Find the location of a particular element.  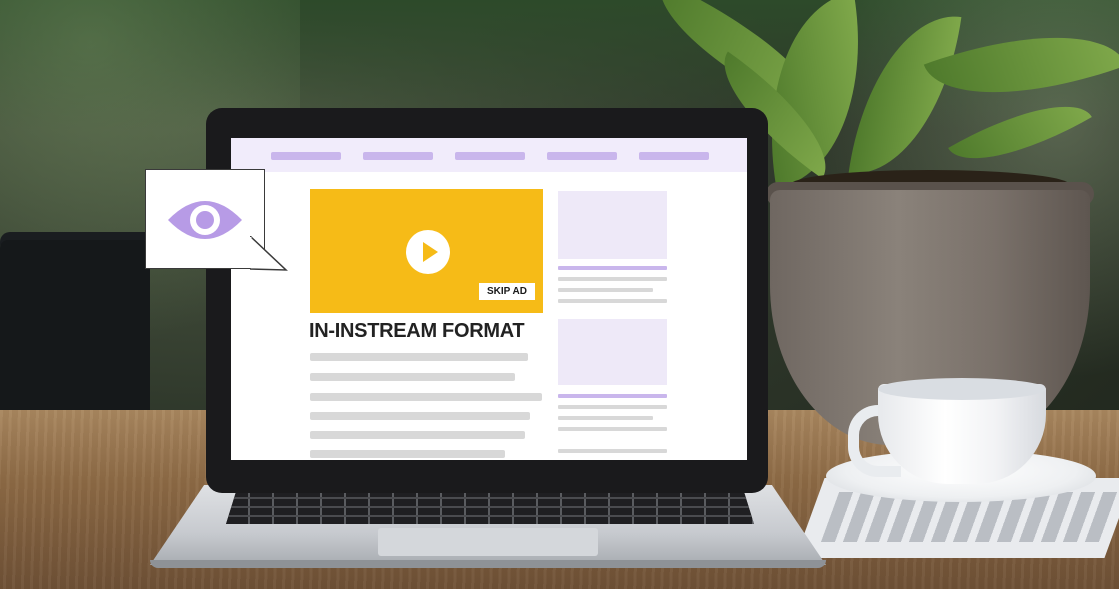

cup-rim is located at coordinates (962, 389).